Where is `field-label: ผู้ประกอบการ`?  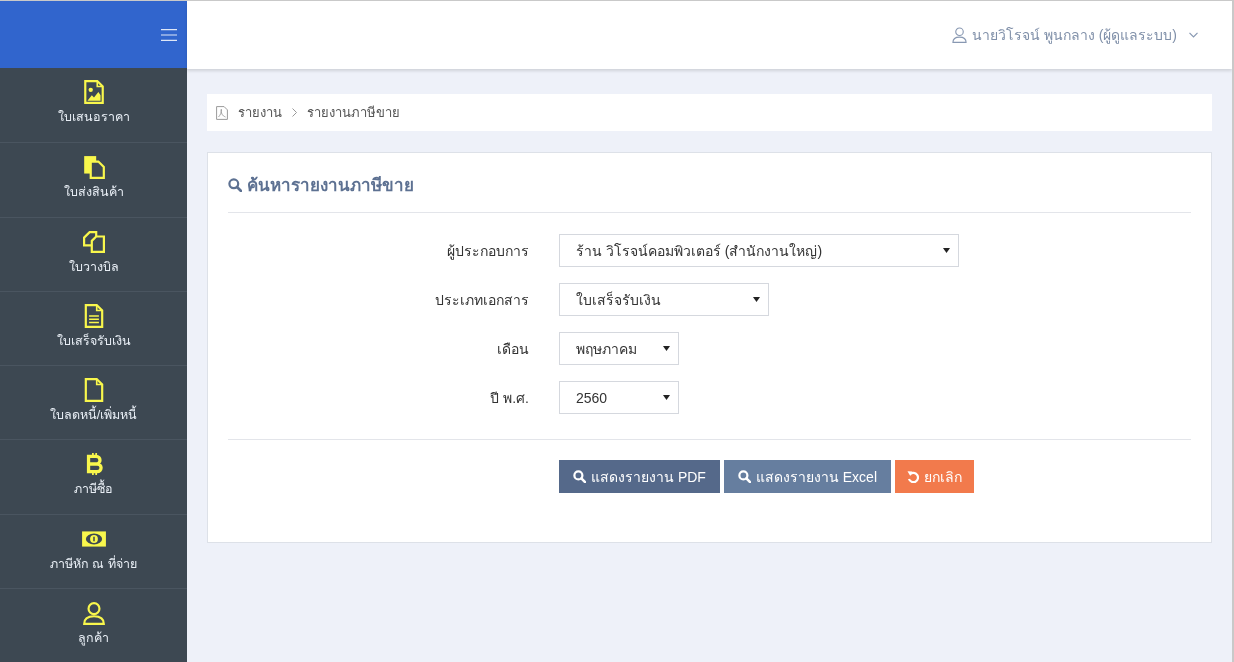
field-label: ผู้ประกอบการ is located at coordinates (488, 251).